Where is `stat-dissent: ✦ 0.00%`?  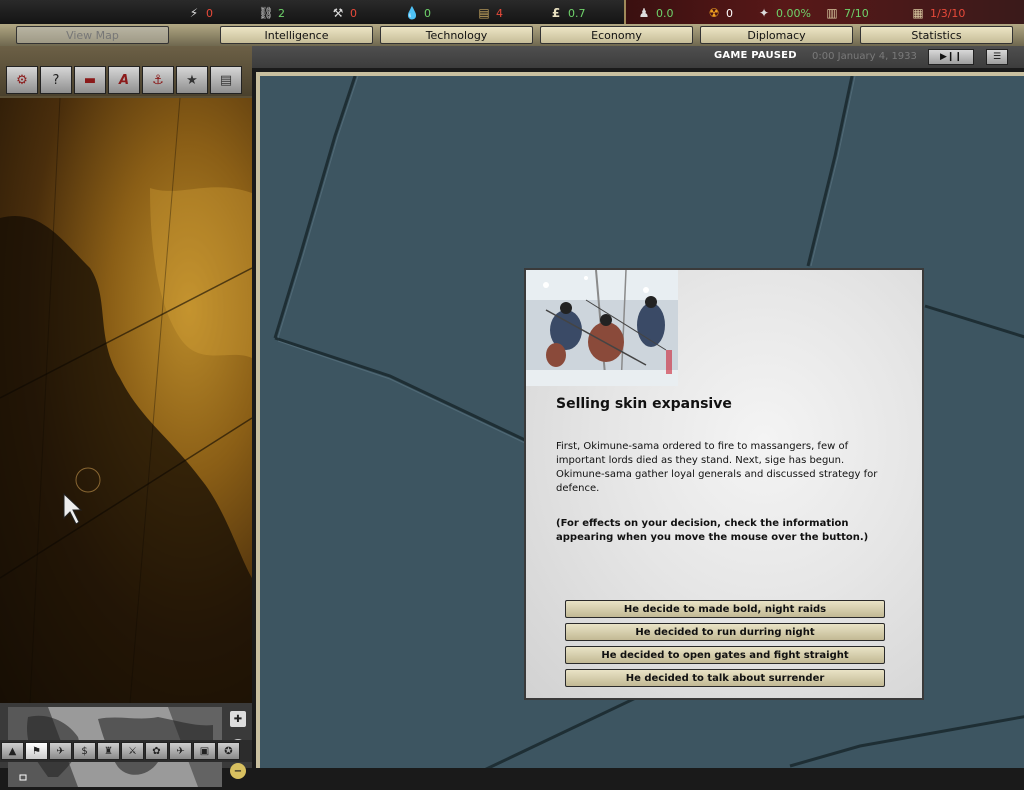 stat-dissent: ✦ 0.00% is located at coordinates (783, 13).